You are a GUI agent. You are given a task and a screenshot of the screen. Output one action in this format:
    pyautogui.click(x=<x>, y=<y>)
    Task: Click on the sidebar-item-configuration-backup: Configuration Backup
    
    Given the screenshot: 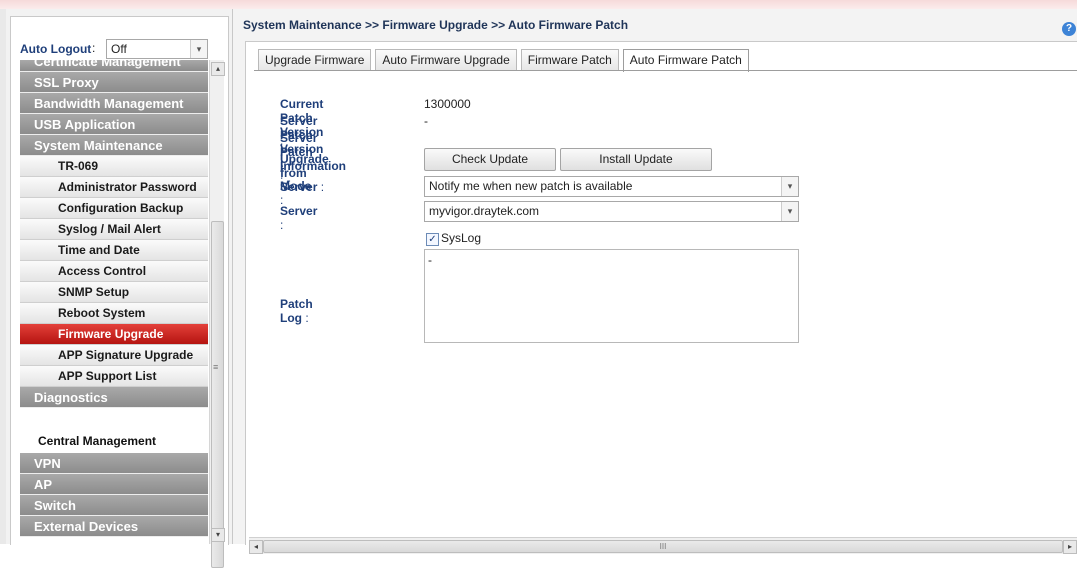 What is the action you would take?
    pyautogui.click(x=114, y=208)
    